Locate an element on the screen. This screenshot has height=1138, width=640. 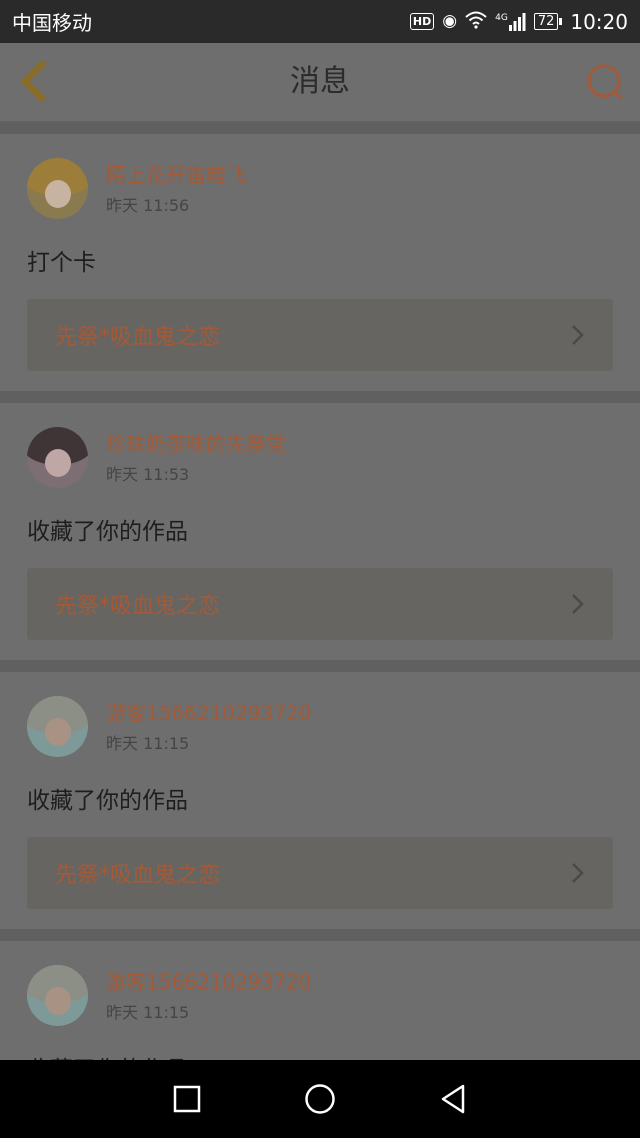
square-icon is located at coordinates (186, 1099).